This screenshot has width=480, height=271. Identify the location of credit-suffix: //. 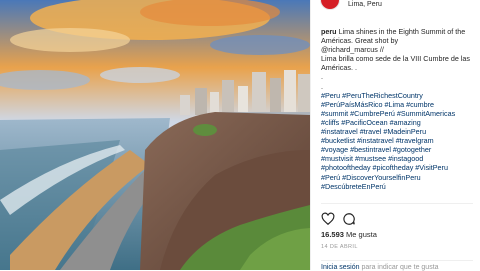
(380, 50).